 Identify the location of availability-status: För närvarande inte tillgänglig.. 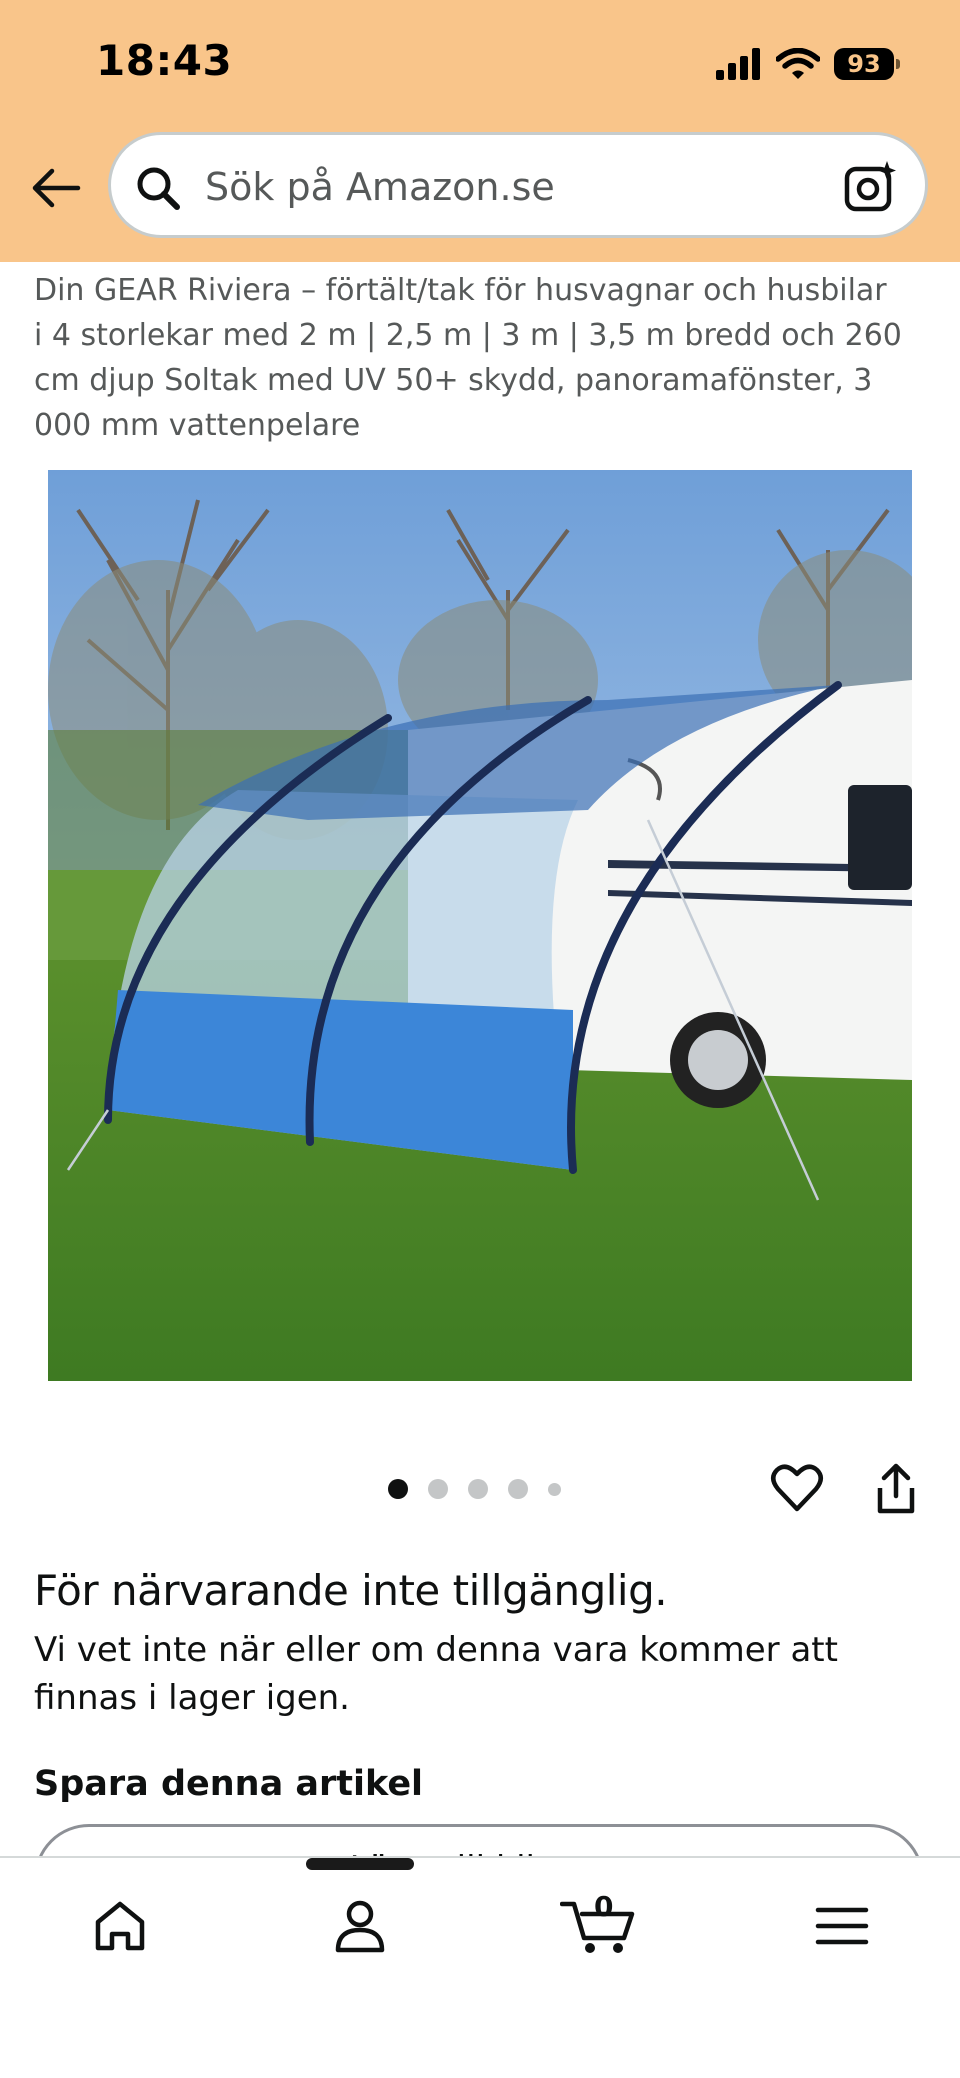
(351, 1590).